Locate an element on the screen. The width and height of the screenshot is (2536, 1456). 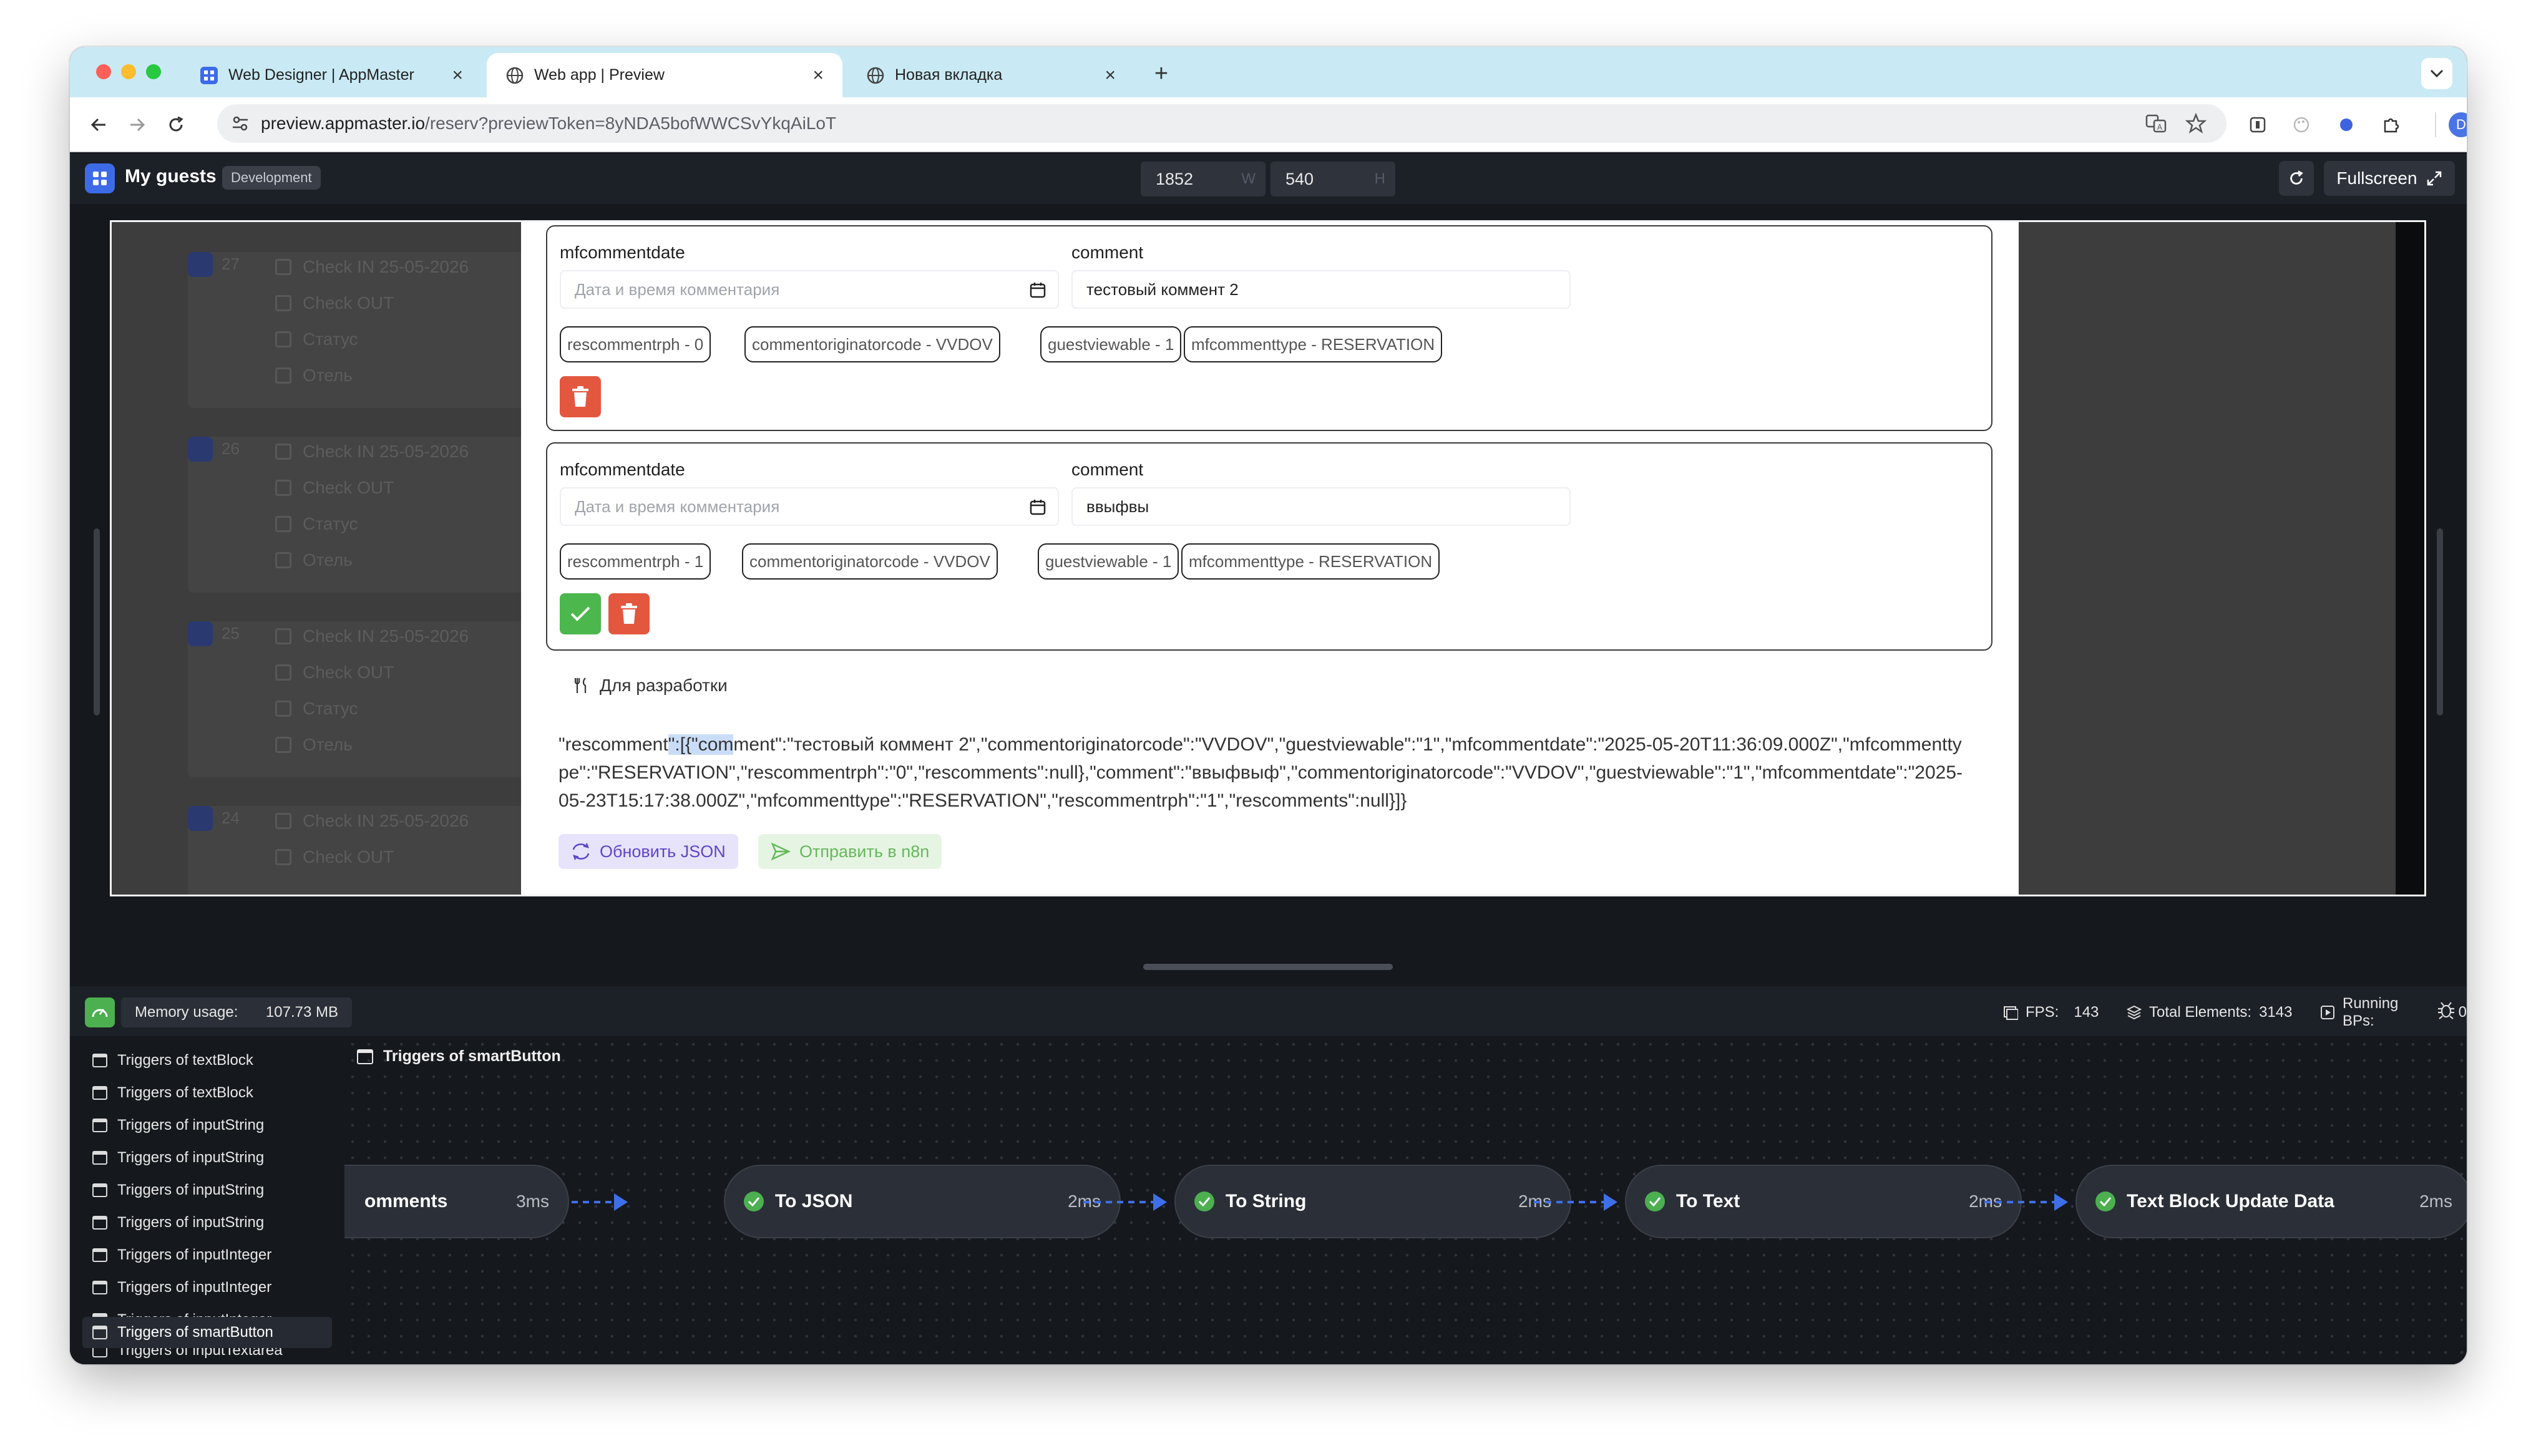
translate-icon: A is located at coordinates (2156, 124).